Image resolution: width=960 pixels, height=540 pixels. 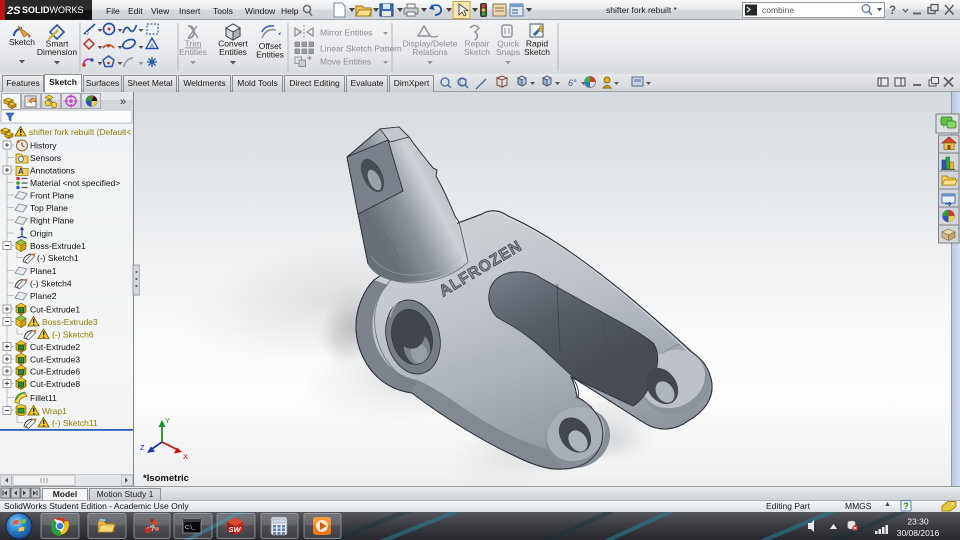 What do you see at coordinates (290, 11) in the screenshot?
I see `svg-text: Help` at bounding box center [290, 11].